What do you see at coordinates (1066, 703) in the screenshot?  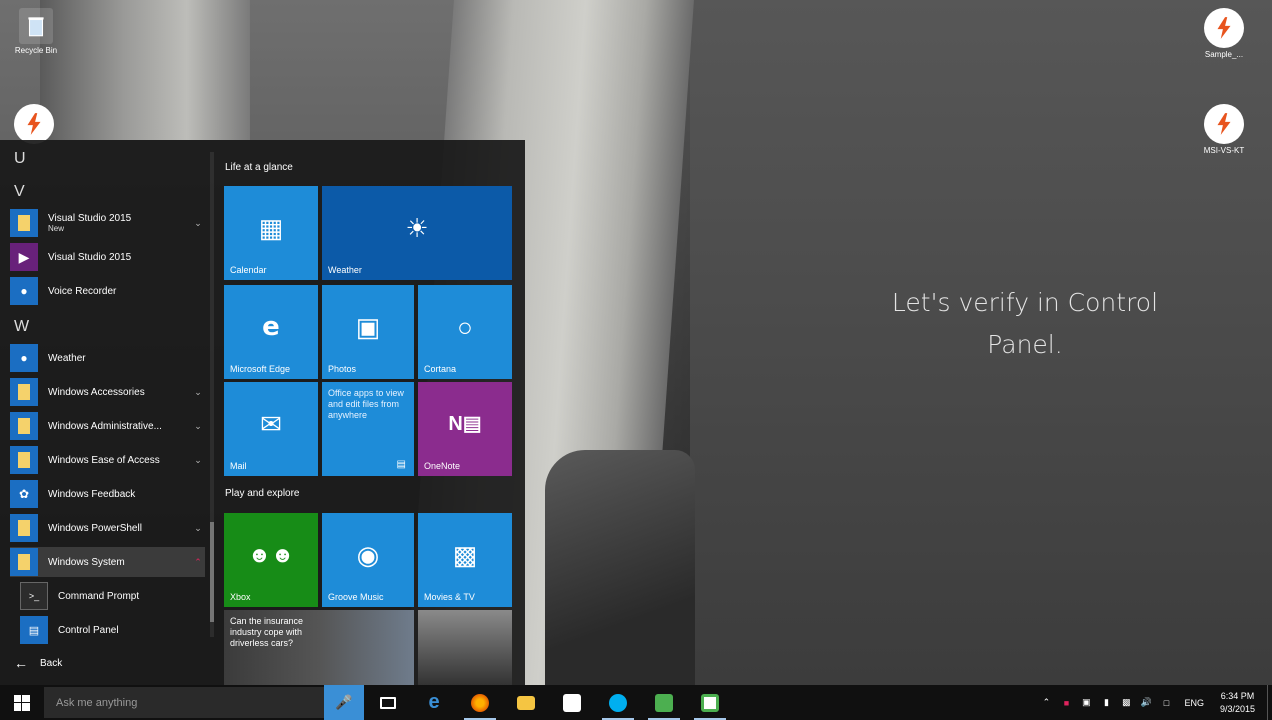 I see `app-tray-icon: ■` at bounding box center [1066, 703].